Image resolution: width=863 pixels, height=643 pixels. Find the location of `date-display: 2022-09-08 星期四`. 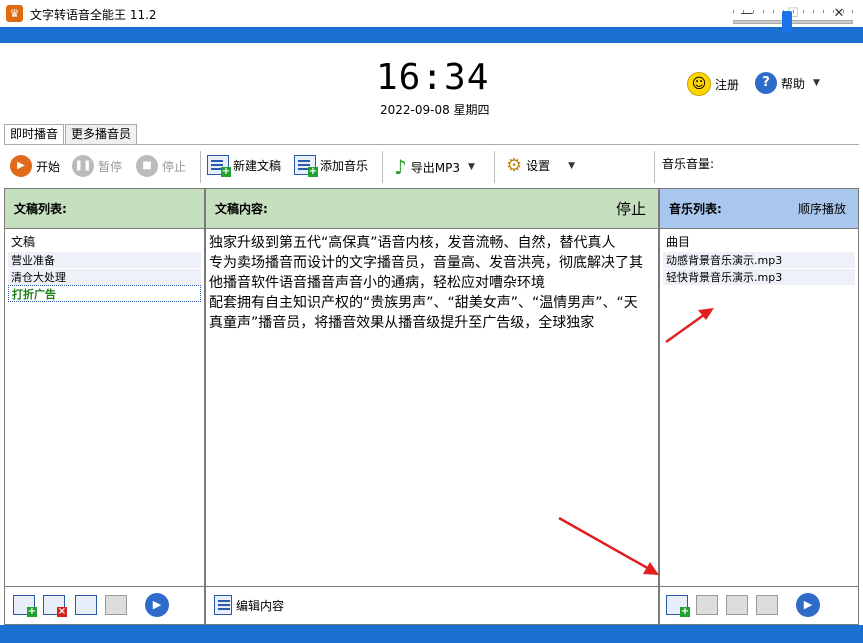

date-display: 2022-09-08 星期四 is located at coordinates (435, 110).